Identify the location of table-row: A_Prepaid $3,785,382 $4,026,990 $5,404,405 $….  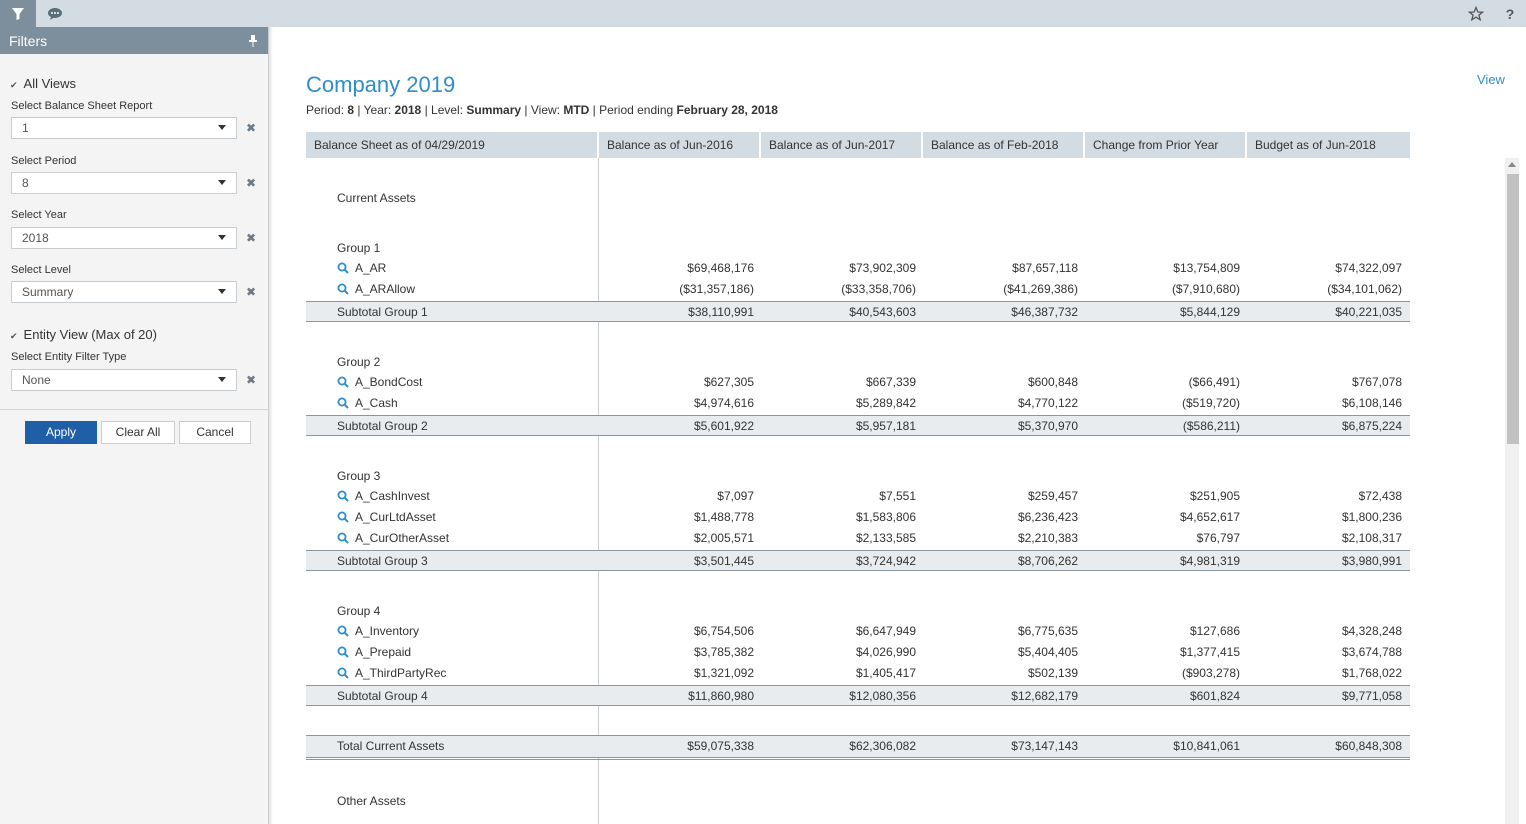
(858, 652).